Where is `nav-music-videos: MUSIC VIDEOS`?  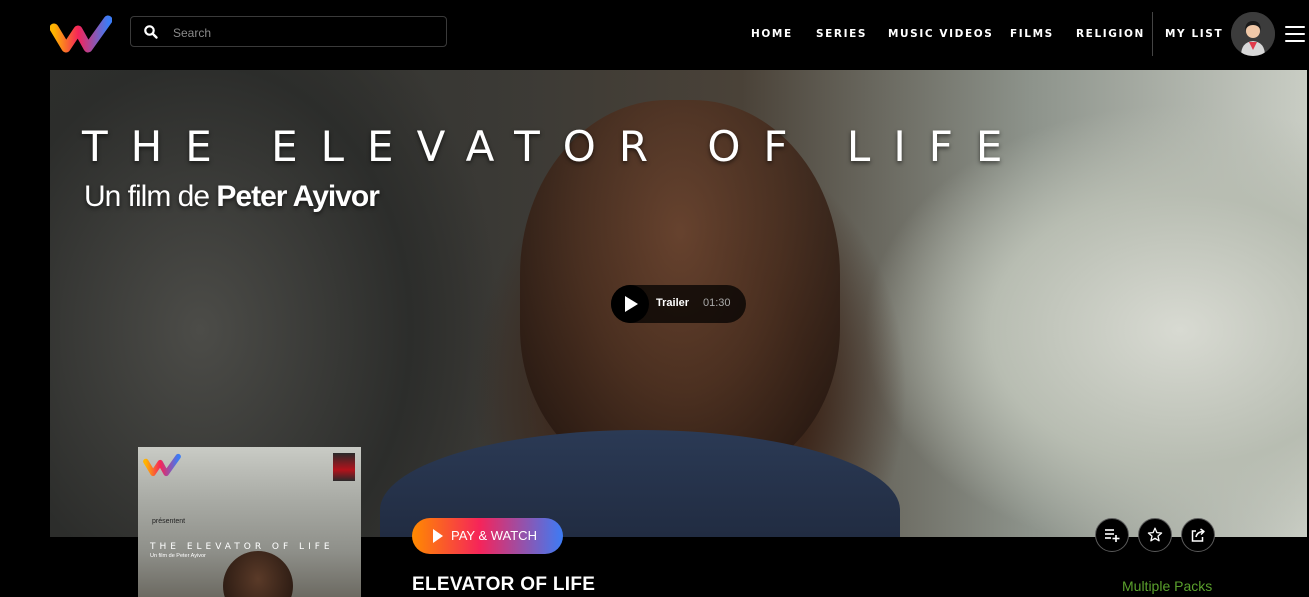 nav-music-videos: MUSIC VIDEOS is located at coordinates (940, 34).